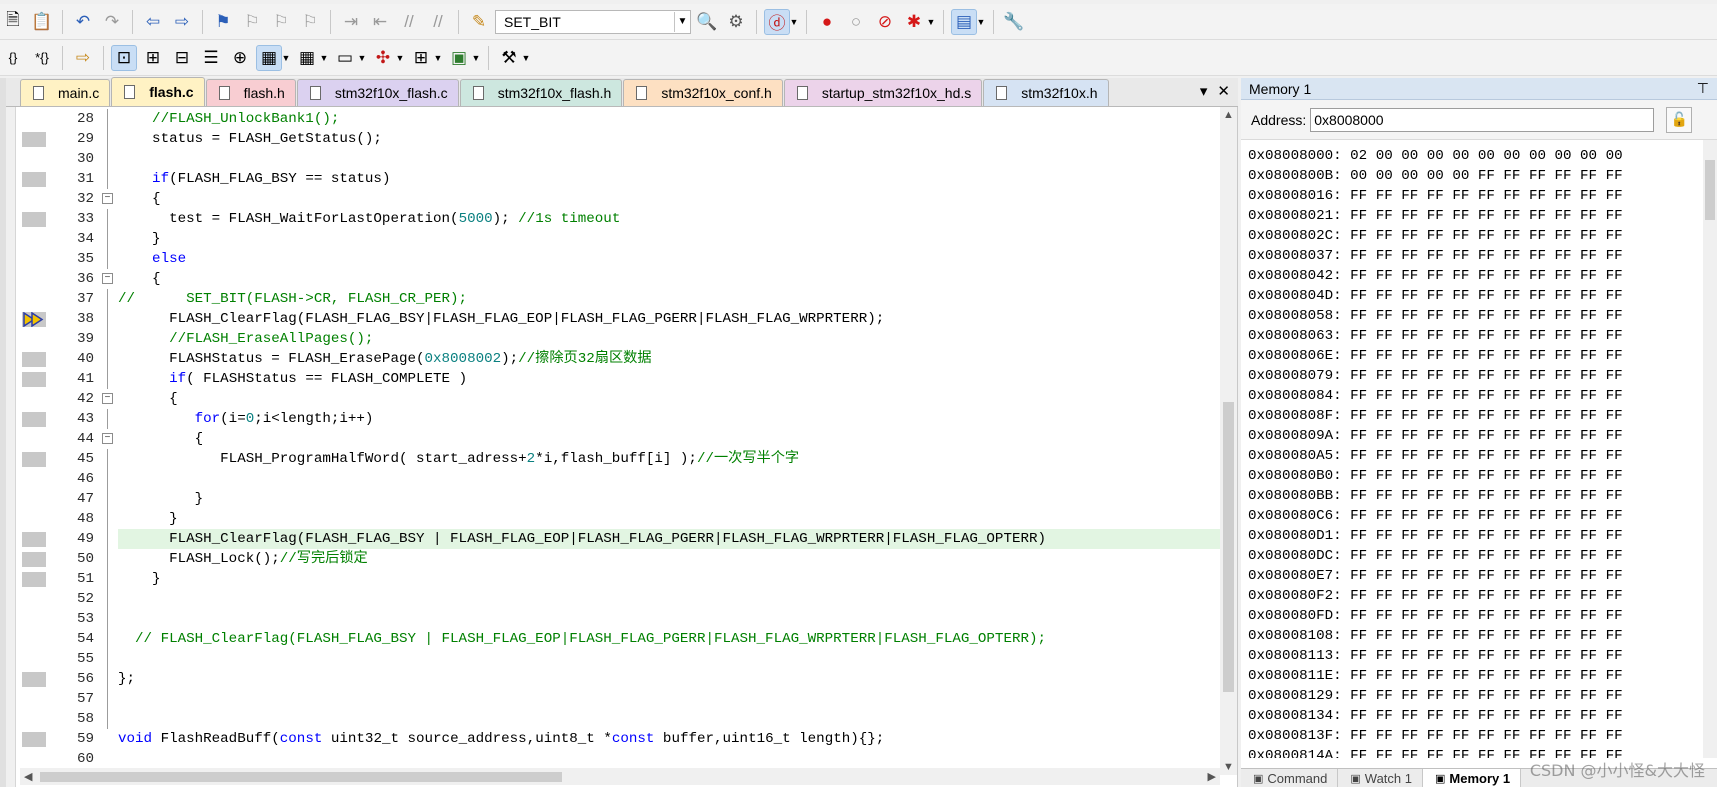 Image resolution: width=1717 pixels, height=787 pixels. Describe the element at coordinates (83, 58) in the screenshot. I see `show-next-statement-icon: ⇨` at that location.